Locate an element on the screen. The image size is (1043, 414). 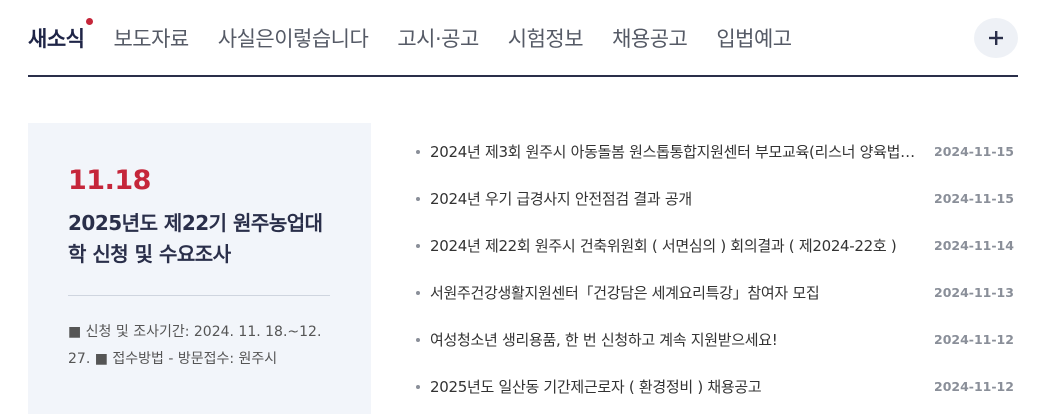
news-title: 2025년도 일산동 기간제근로자 ( 환경정비 ) 채용공고 is located at coordinates (682, 386).